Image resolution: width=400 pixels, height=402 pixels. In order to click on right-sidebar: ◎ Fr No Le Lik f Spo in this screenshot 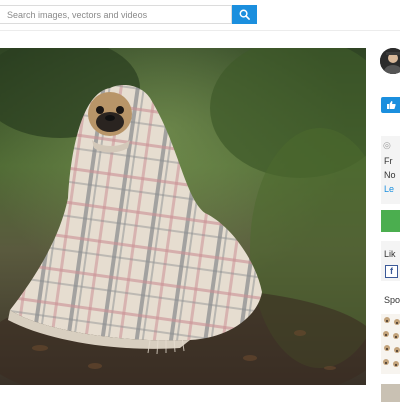, I will do `click(388, 223)`.